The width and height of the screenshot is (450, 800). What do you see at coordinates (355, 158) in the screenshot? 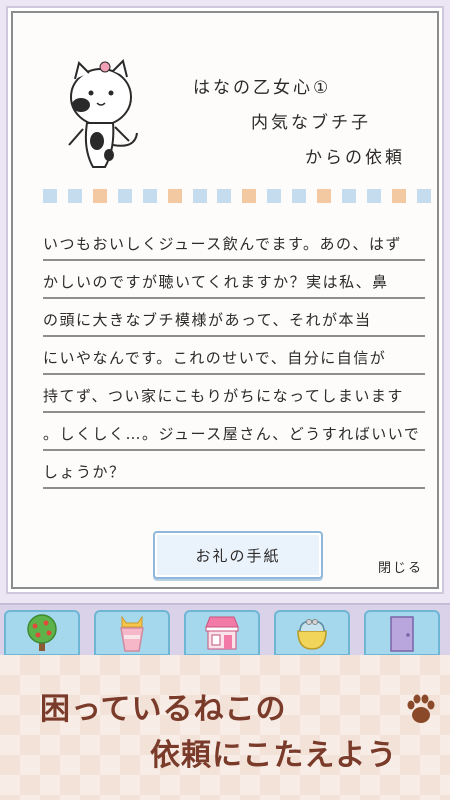
I see `letter-title-line-3: からの依頼` at bounding box center [355, 158].